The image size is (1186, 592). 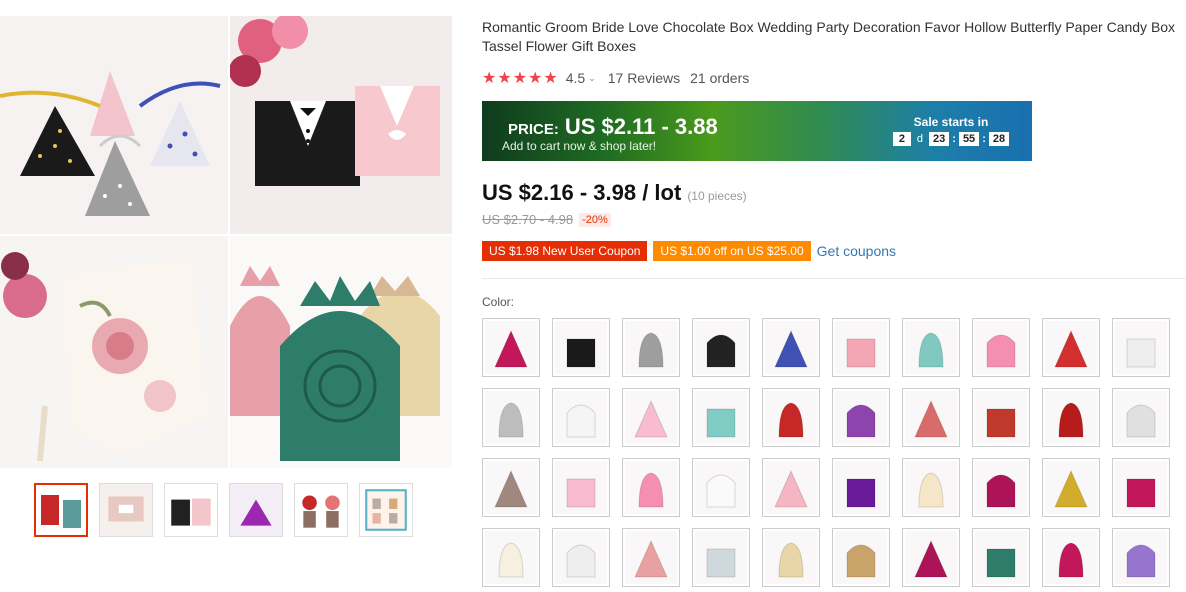 I want to click on orders-count: 21 orders, so click(x=720, y=78).